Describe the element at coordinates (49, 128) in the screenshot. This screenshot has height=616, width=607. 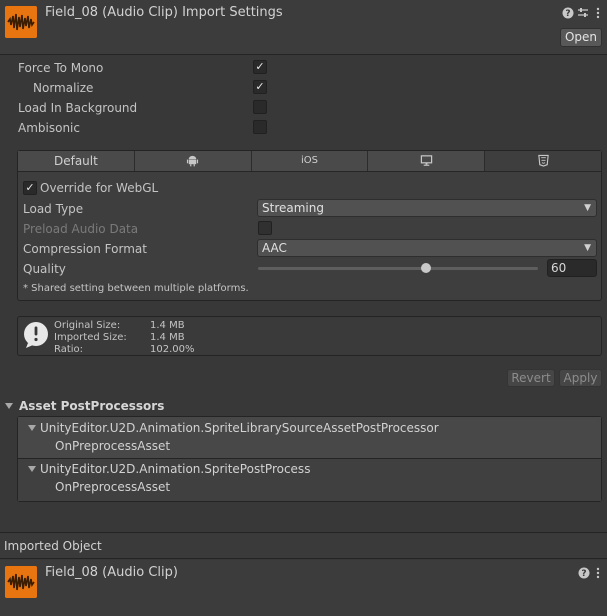
I see `ambisonic-label: Ambisonic` at that location.